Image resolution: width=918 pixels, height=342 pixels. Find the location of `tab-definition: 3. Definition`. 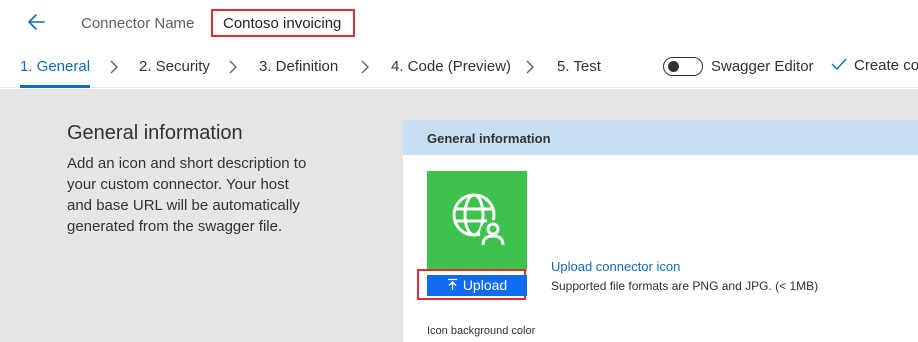

tab-definition: 3. Definition is located at coordinates (298, 66).